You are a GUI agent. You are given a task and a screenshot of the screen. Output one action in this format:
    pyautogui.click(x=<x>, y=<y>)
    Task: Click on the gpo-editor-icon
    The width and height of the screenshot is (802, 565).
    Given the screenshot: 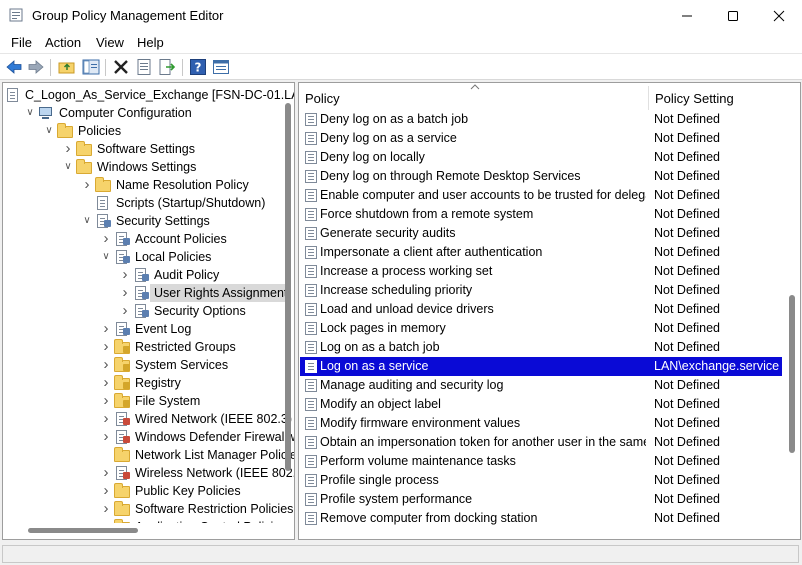 What is the action you would take?
    pyautogui.click(x=16, y=15)
    